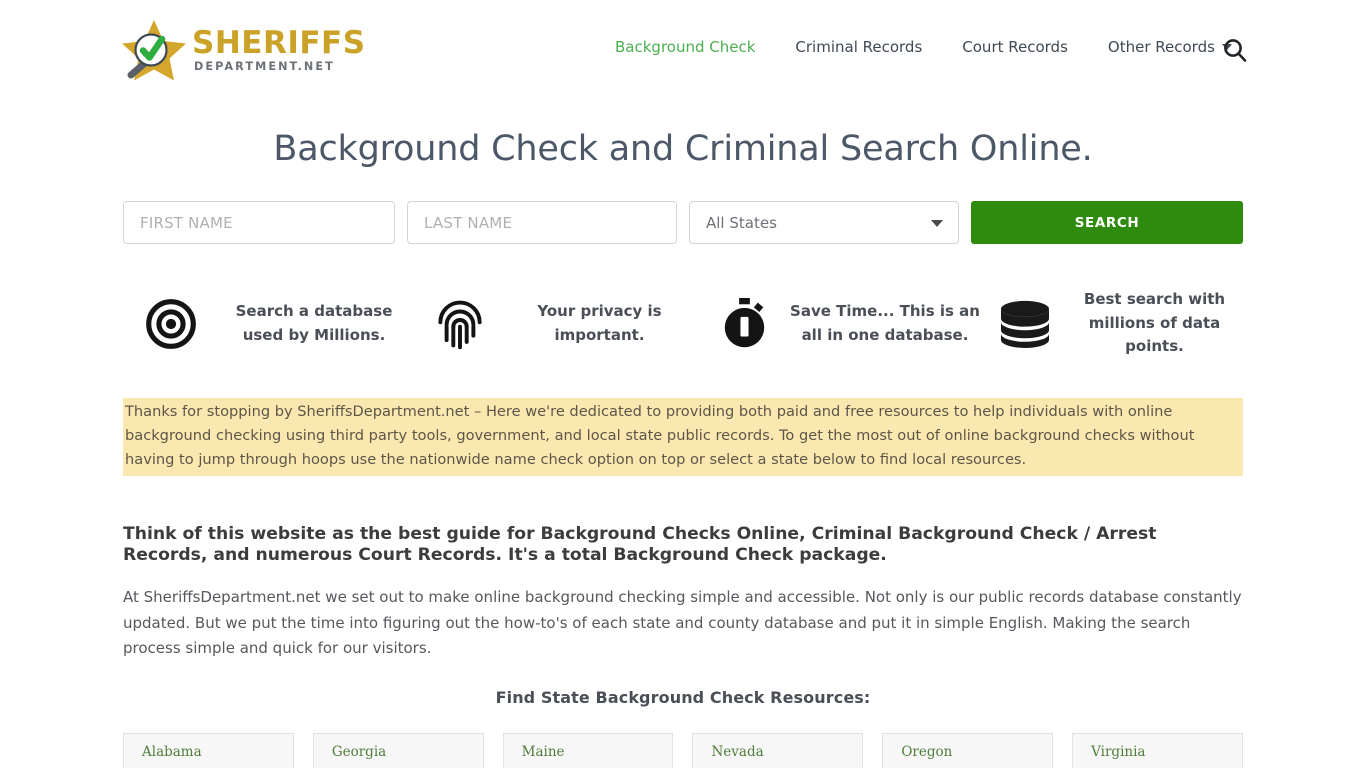 This screenshot has width=1366, height=768. Describe the element at coordinates (259, 222) in the screenshot. I see `first-name-input` at that location.